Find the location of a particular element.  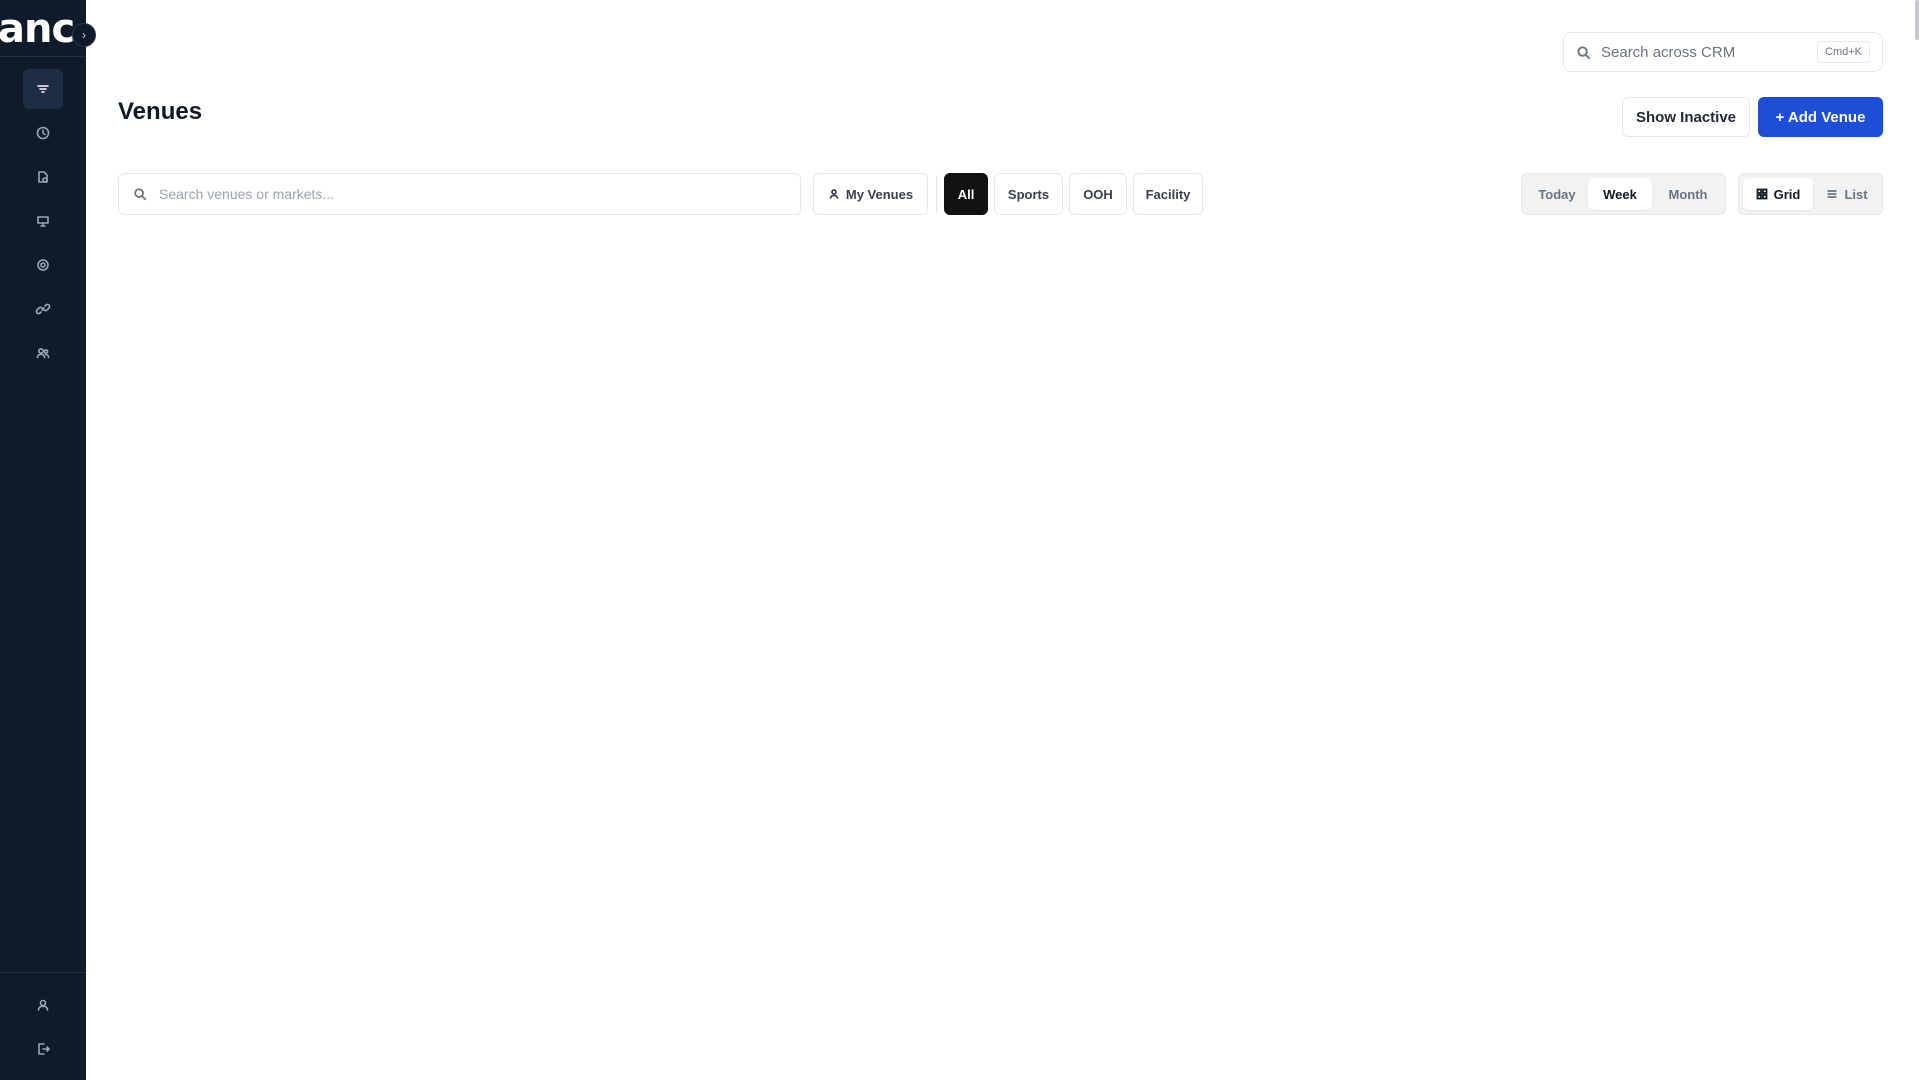

view-mode-grid-label: Grid is located at coordinates (1787, 194).